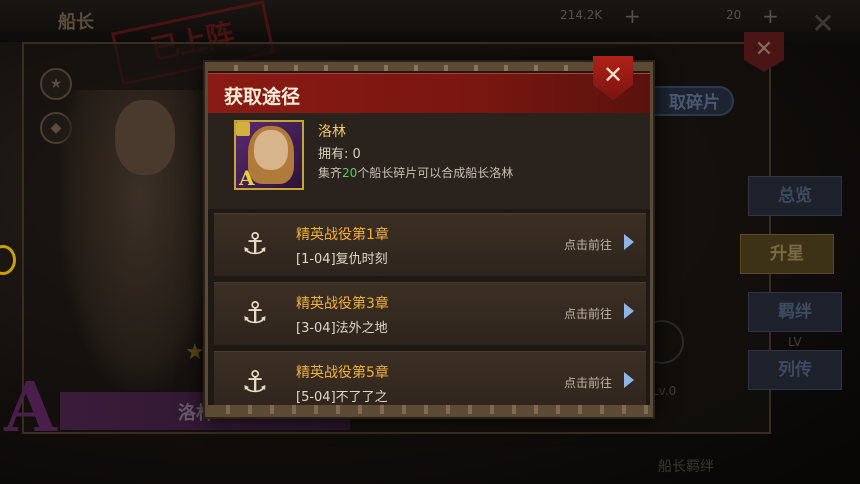  What do you see at coordinates (145, 137) in the screenshot?
I see `captain-face` at bounding box center [145, 137].